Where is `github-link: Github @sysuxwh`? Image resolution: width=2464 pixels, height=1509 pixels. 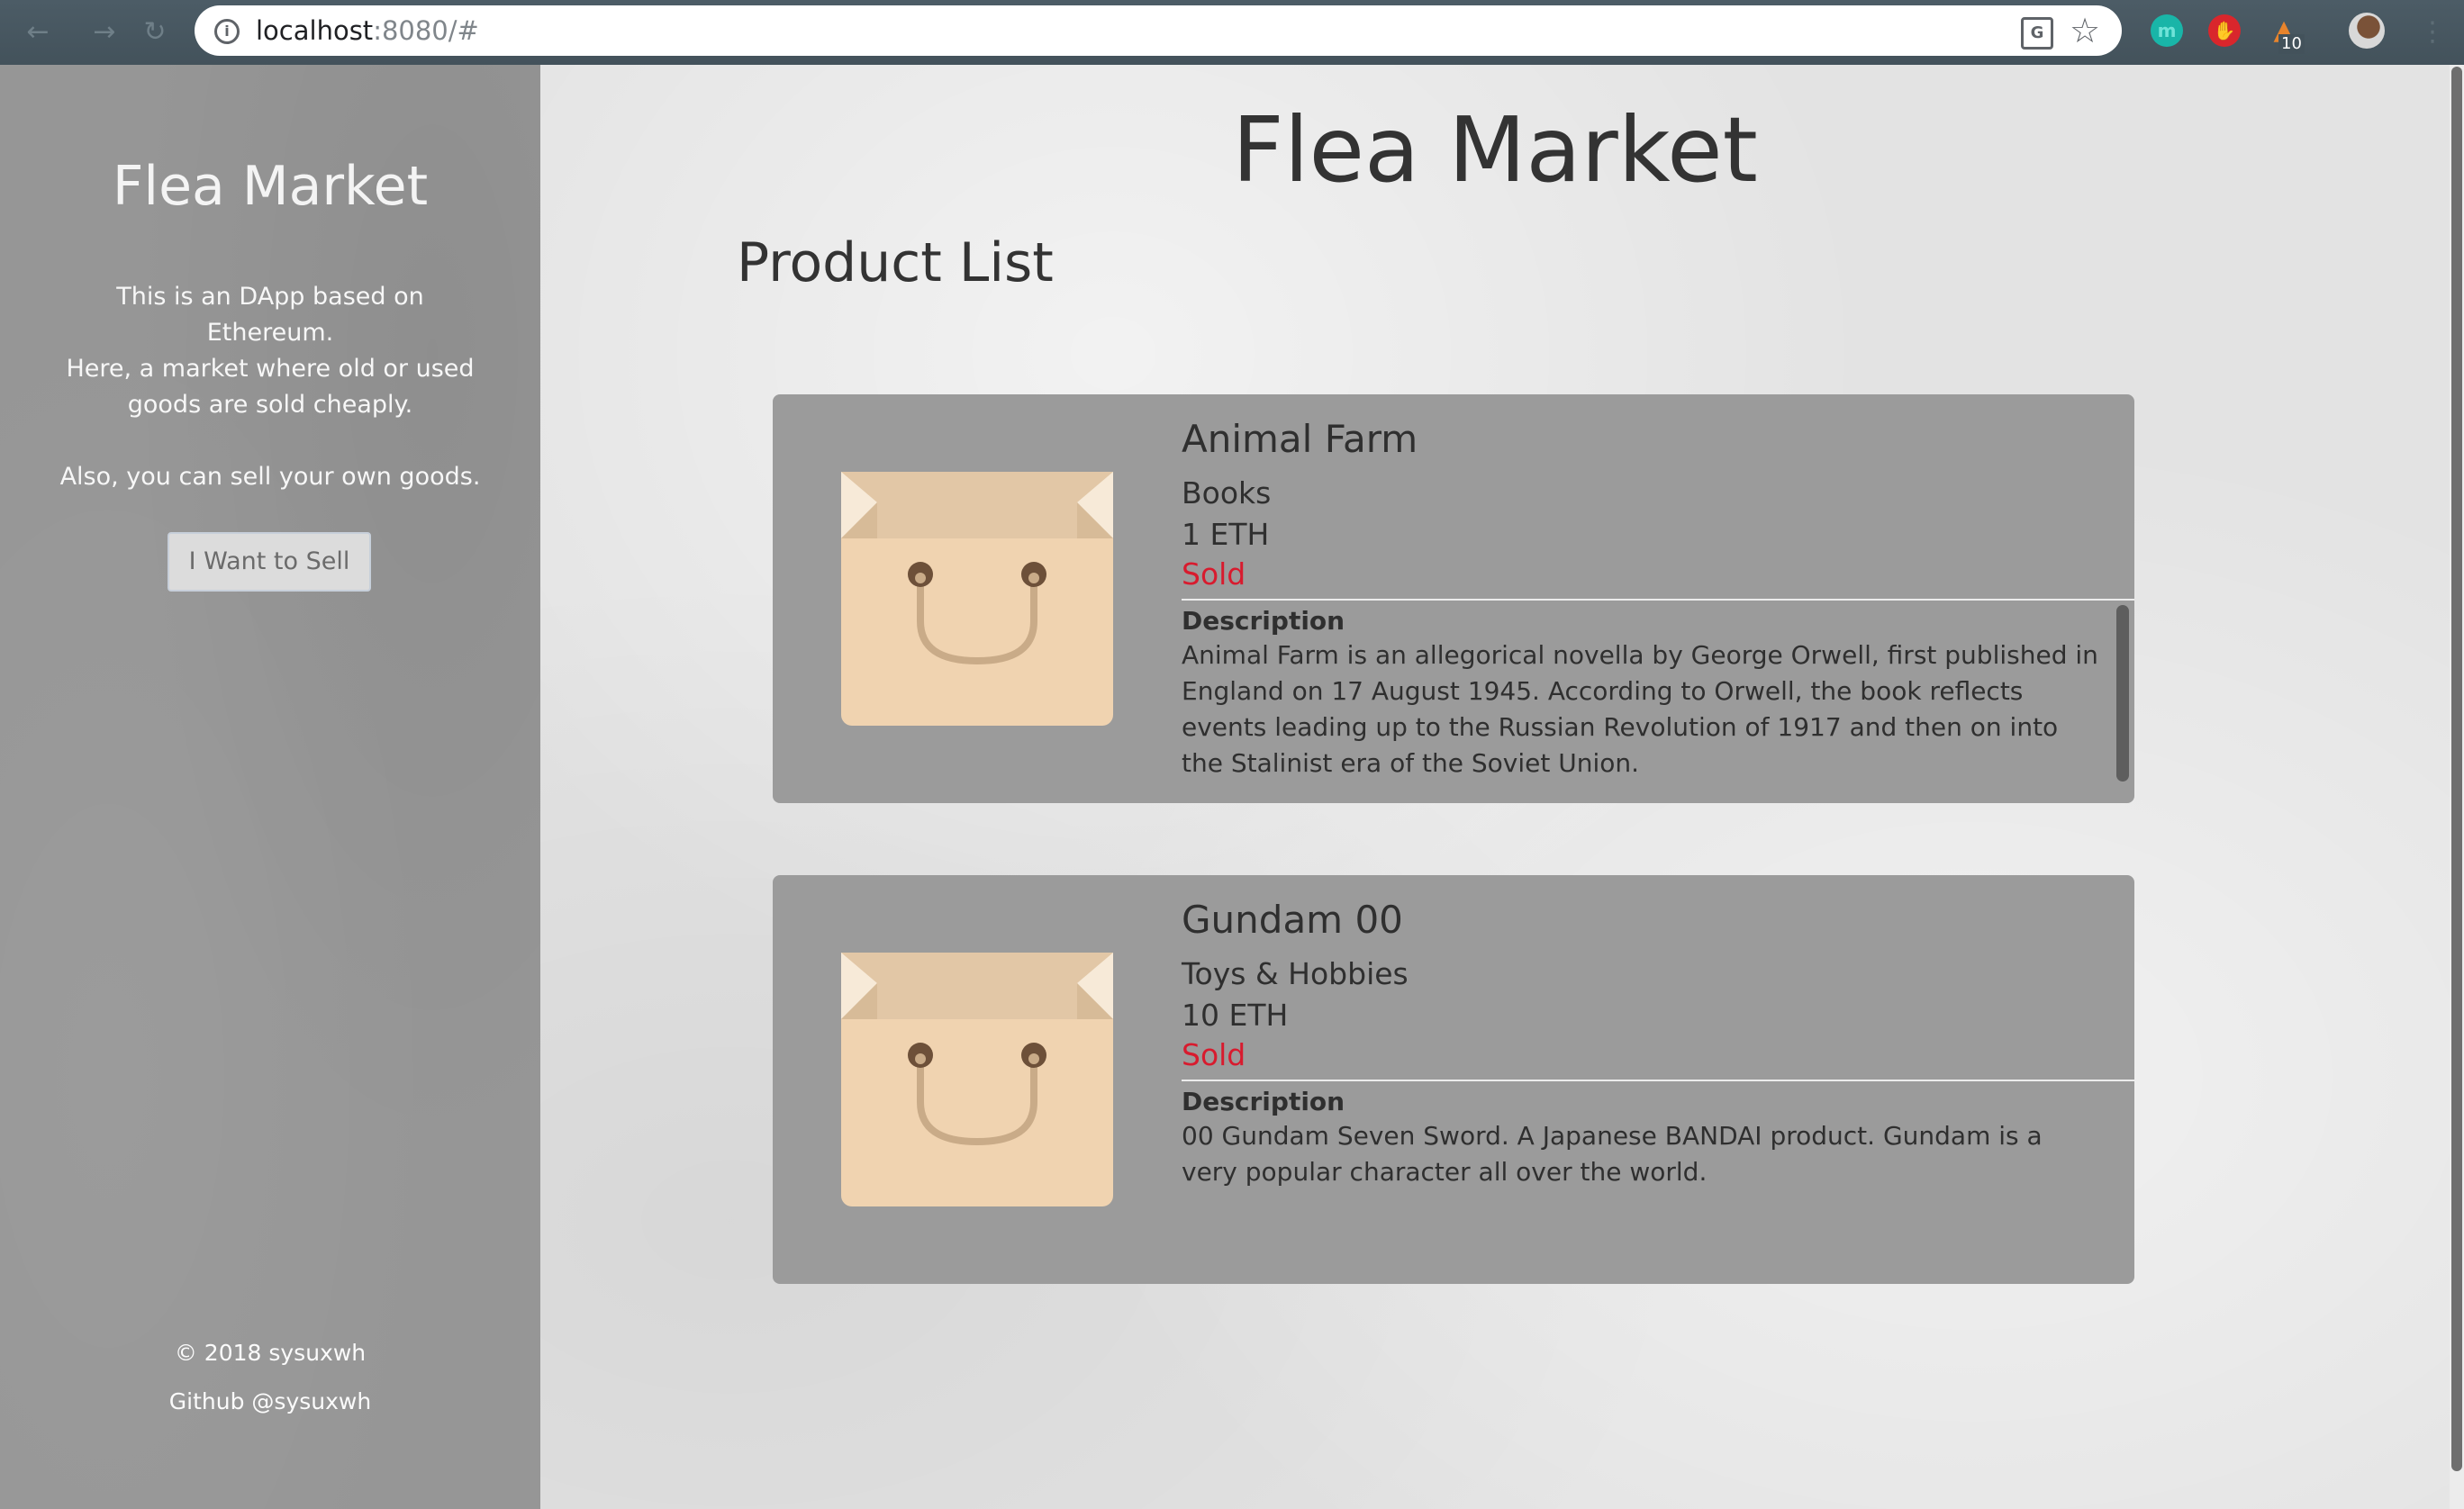 github-link: Github @sysuxwh is located at coordinates (270, 1402).